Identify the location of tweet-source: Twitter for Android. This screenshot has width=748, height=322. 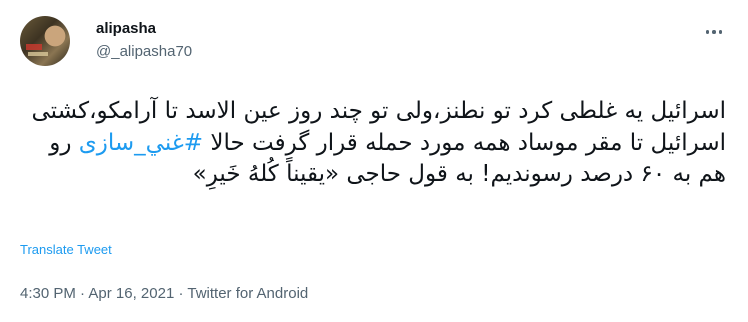
(247, 293).